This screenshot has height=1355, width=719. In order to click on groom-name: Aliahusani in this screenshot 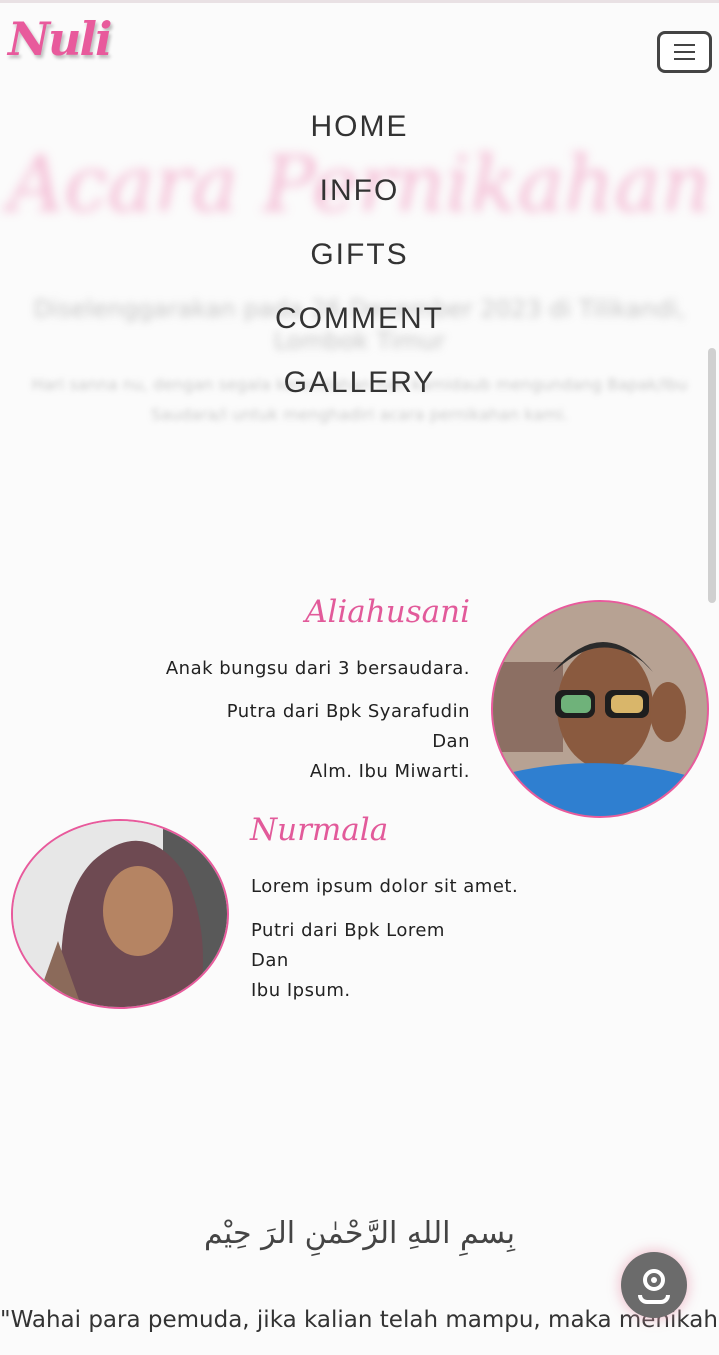, I will do `click(387, 612)`.